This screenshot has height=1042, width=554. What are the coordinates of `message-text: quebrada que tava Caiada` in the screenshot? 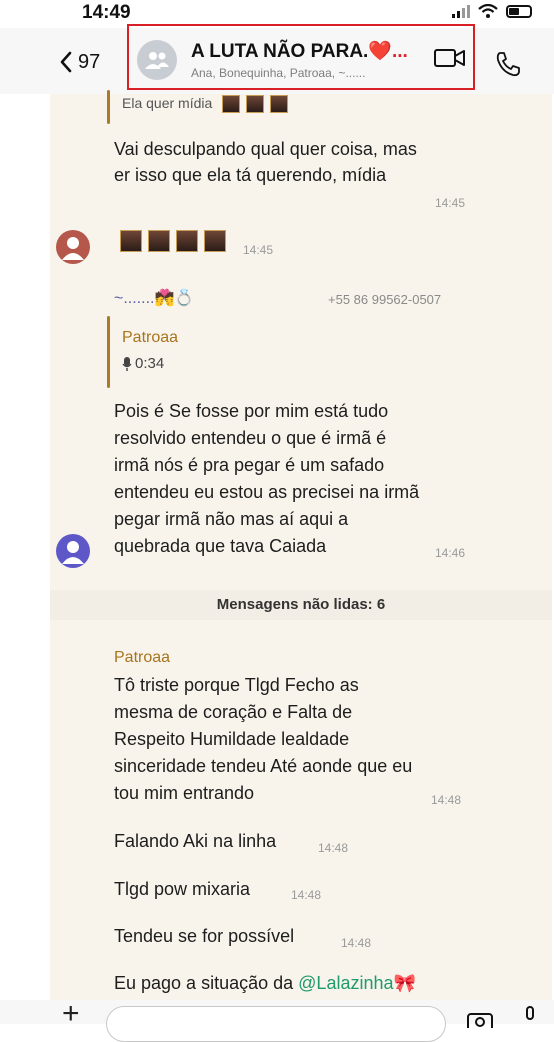 It's located at (220, 546).